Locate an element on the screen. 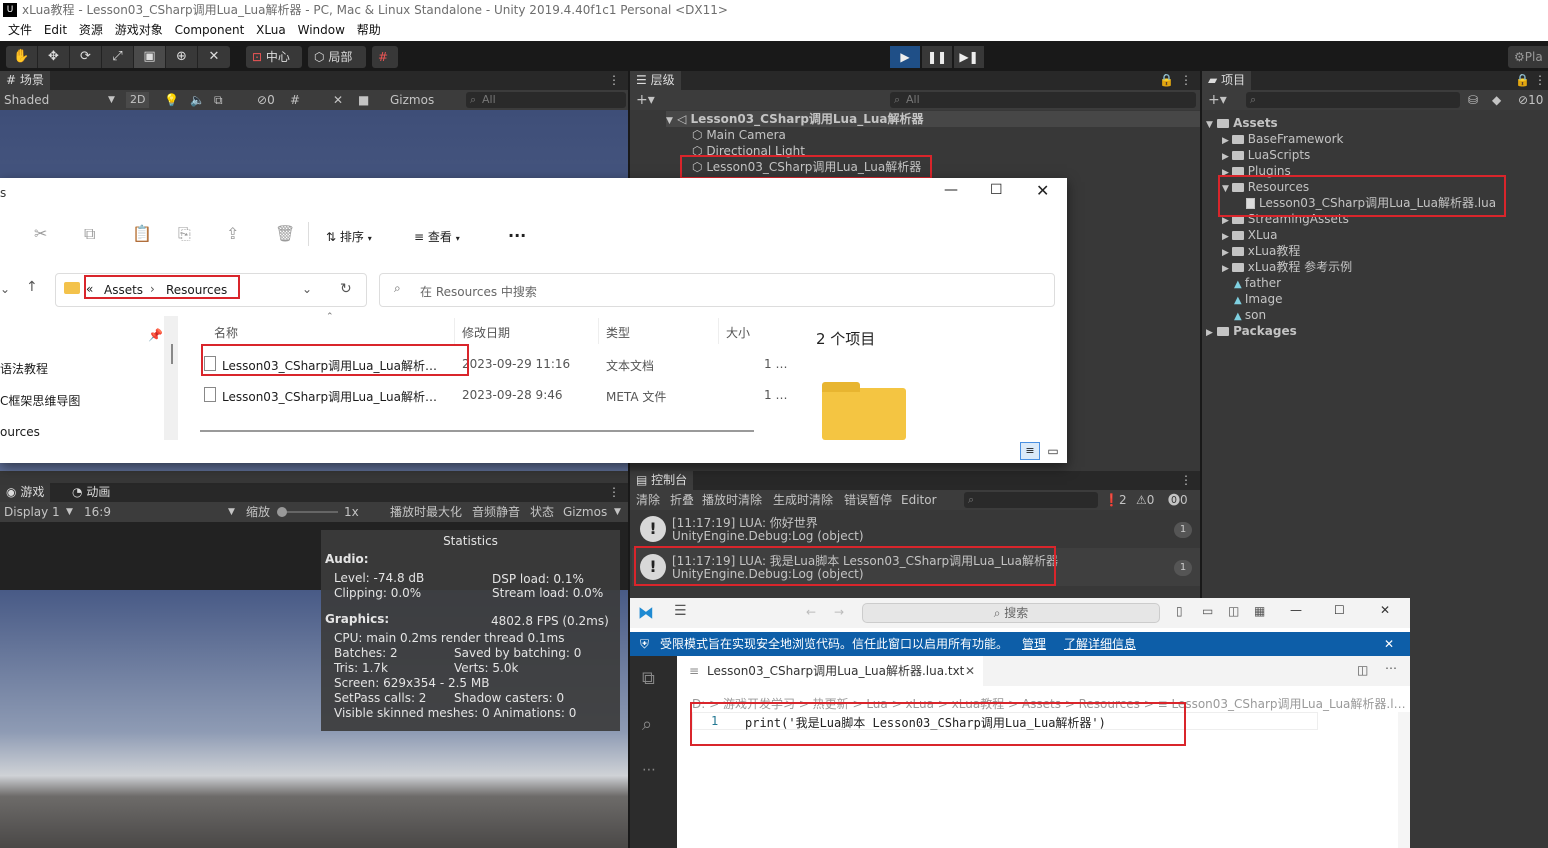  menu-window: Window is located at coordinates (321, 30).